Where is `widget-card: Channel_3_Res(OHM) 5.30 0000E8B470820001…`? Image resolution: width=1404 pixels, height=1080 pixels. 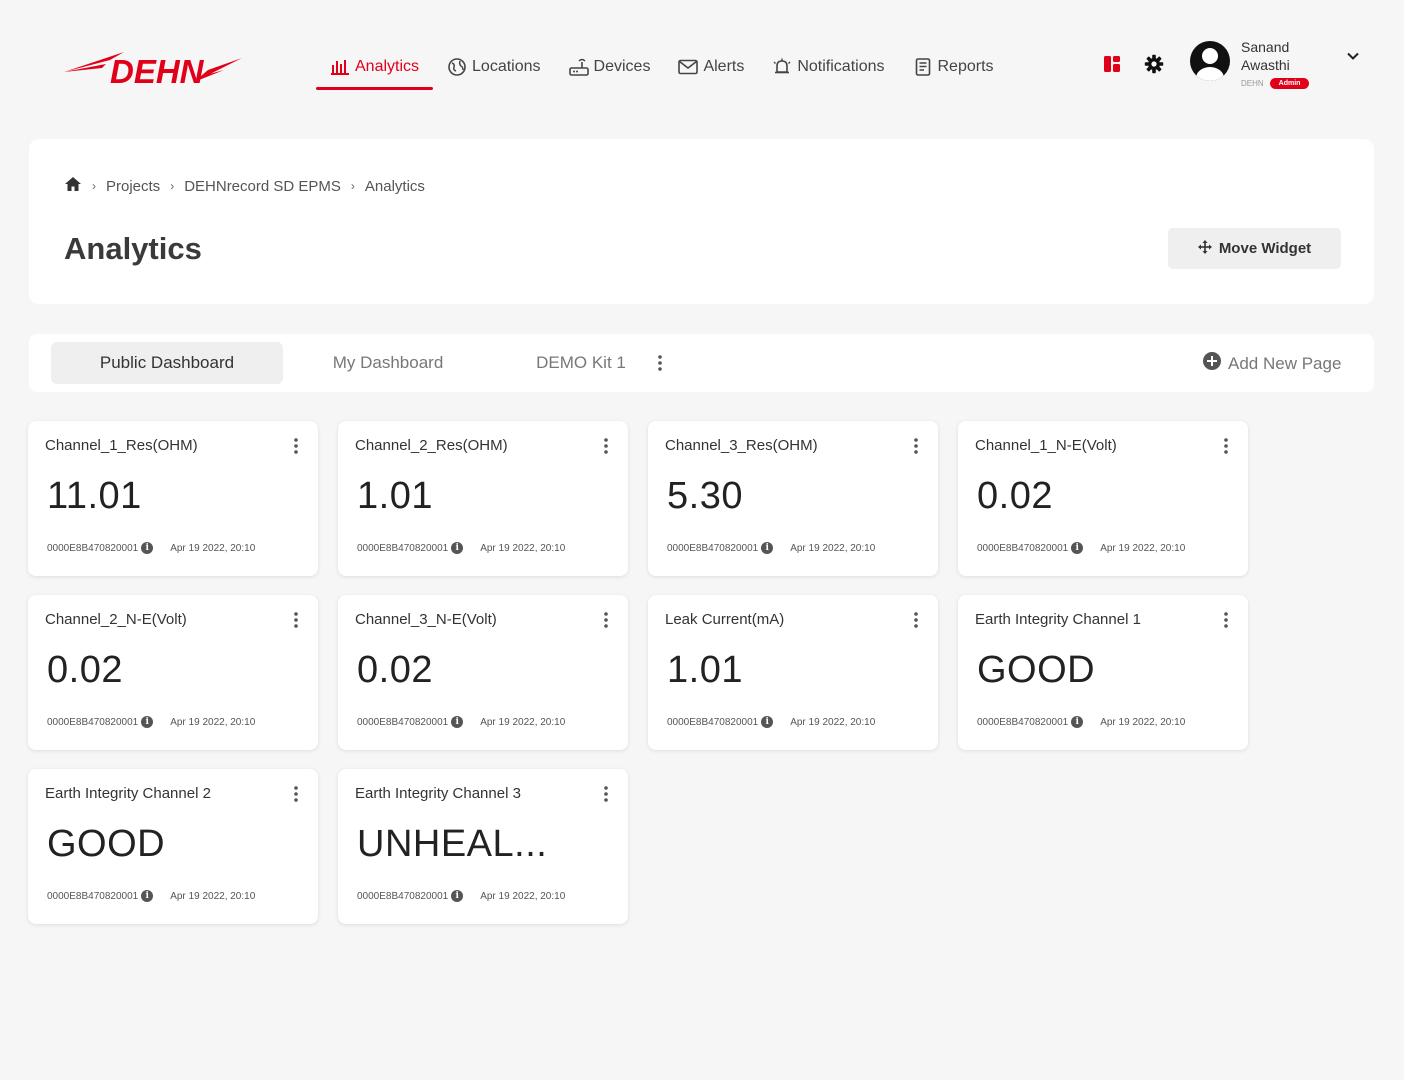
widget-card: Channel_3_Res(OHM) 5.30 0000E8B470820001… is located at coordinates (793, 498).